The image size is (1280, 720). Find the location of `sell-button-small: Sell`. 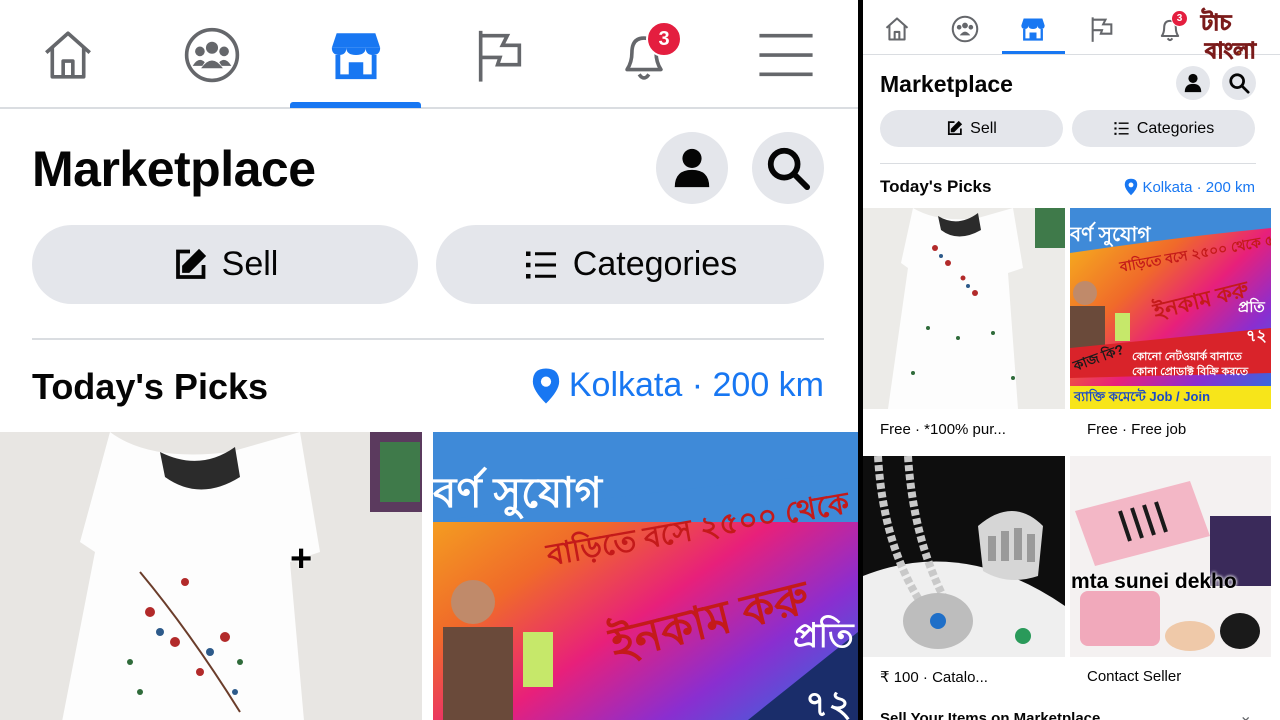

sell-button-small: Sell is located at coordinates (971, 128).